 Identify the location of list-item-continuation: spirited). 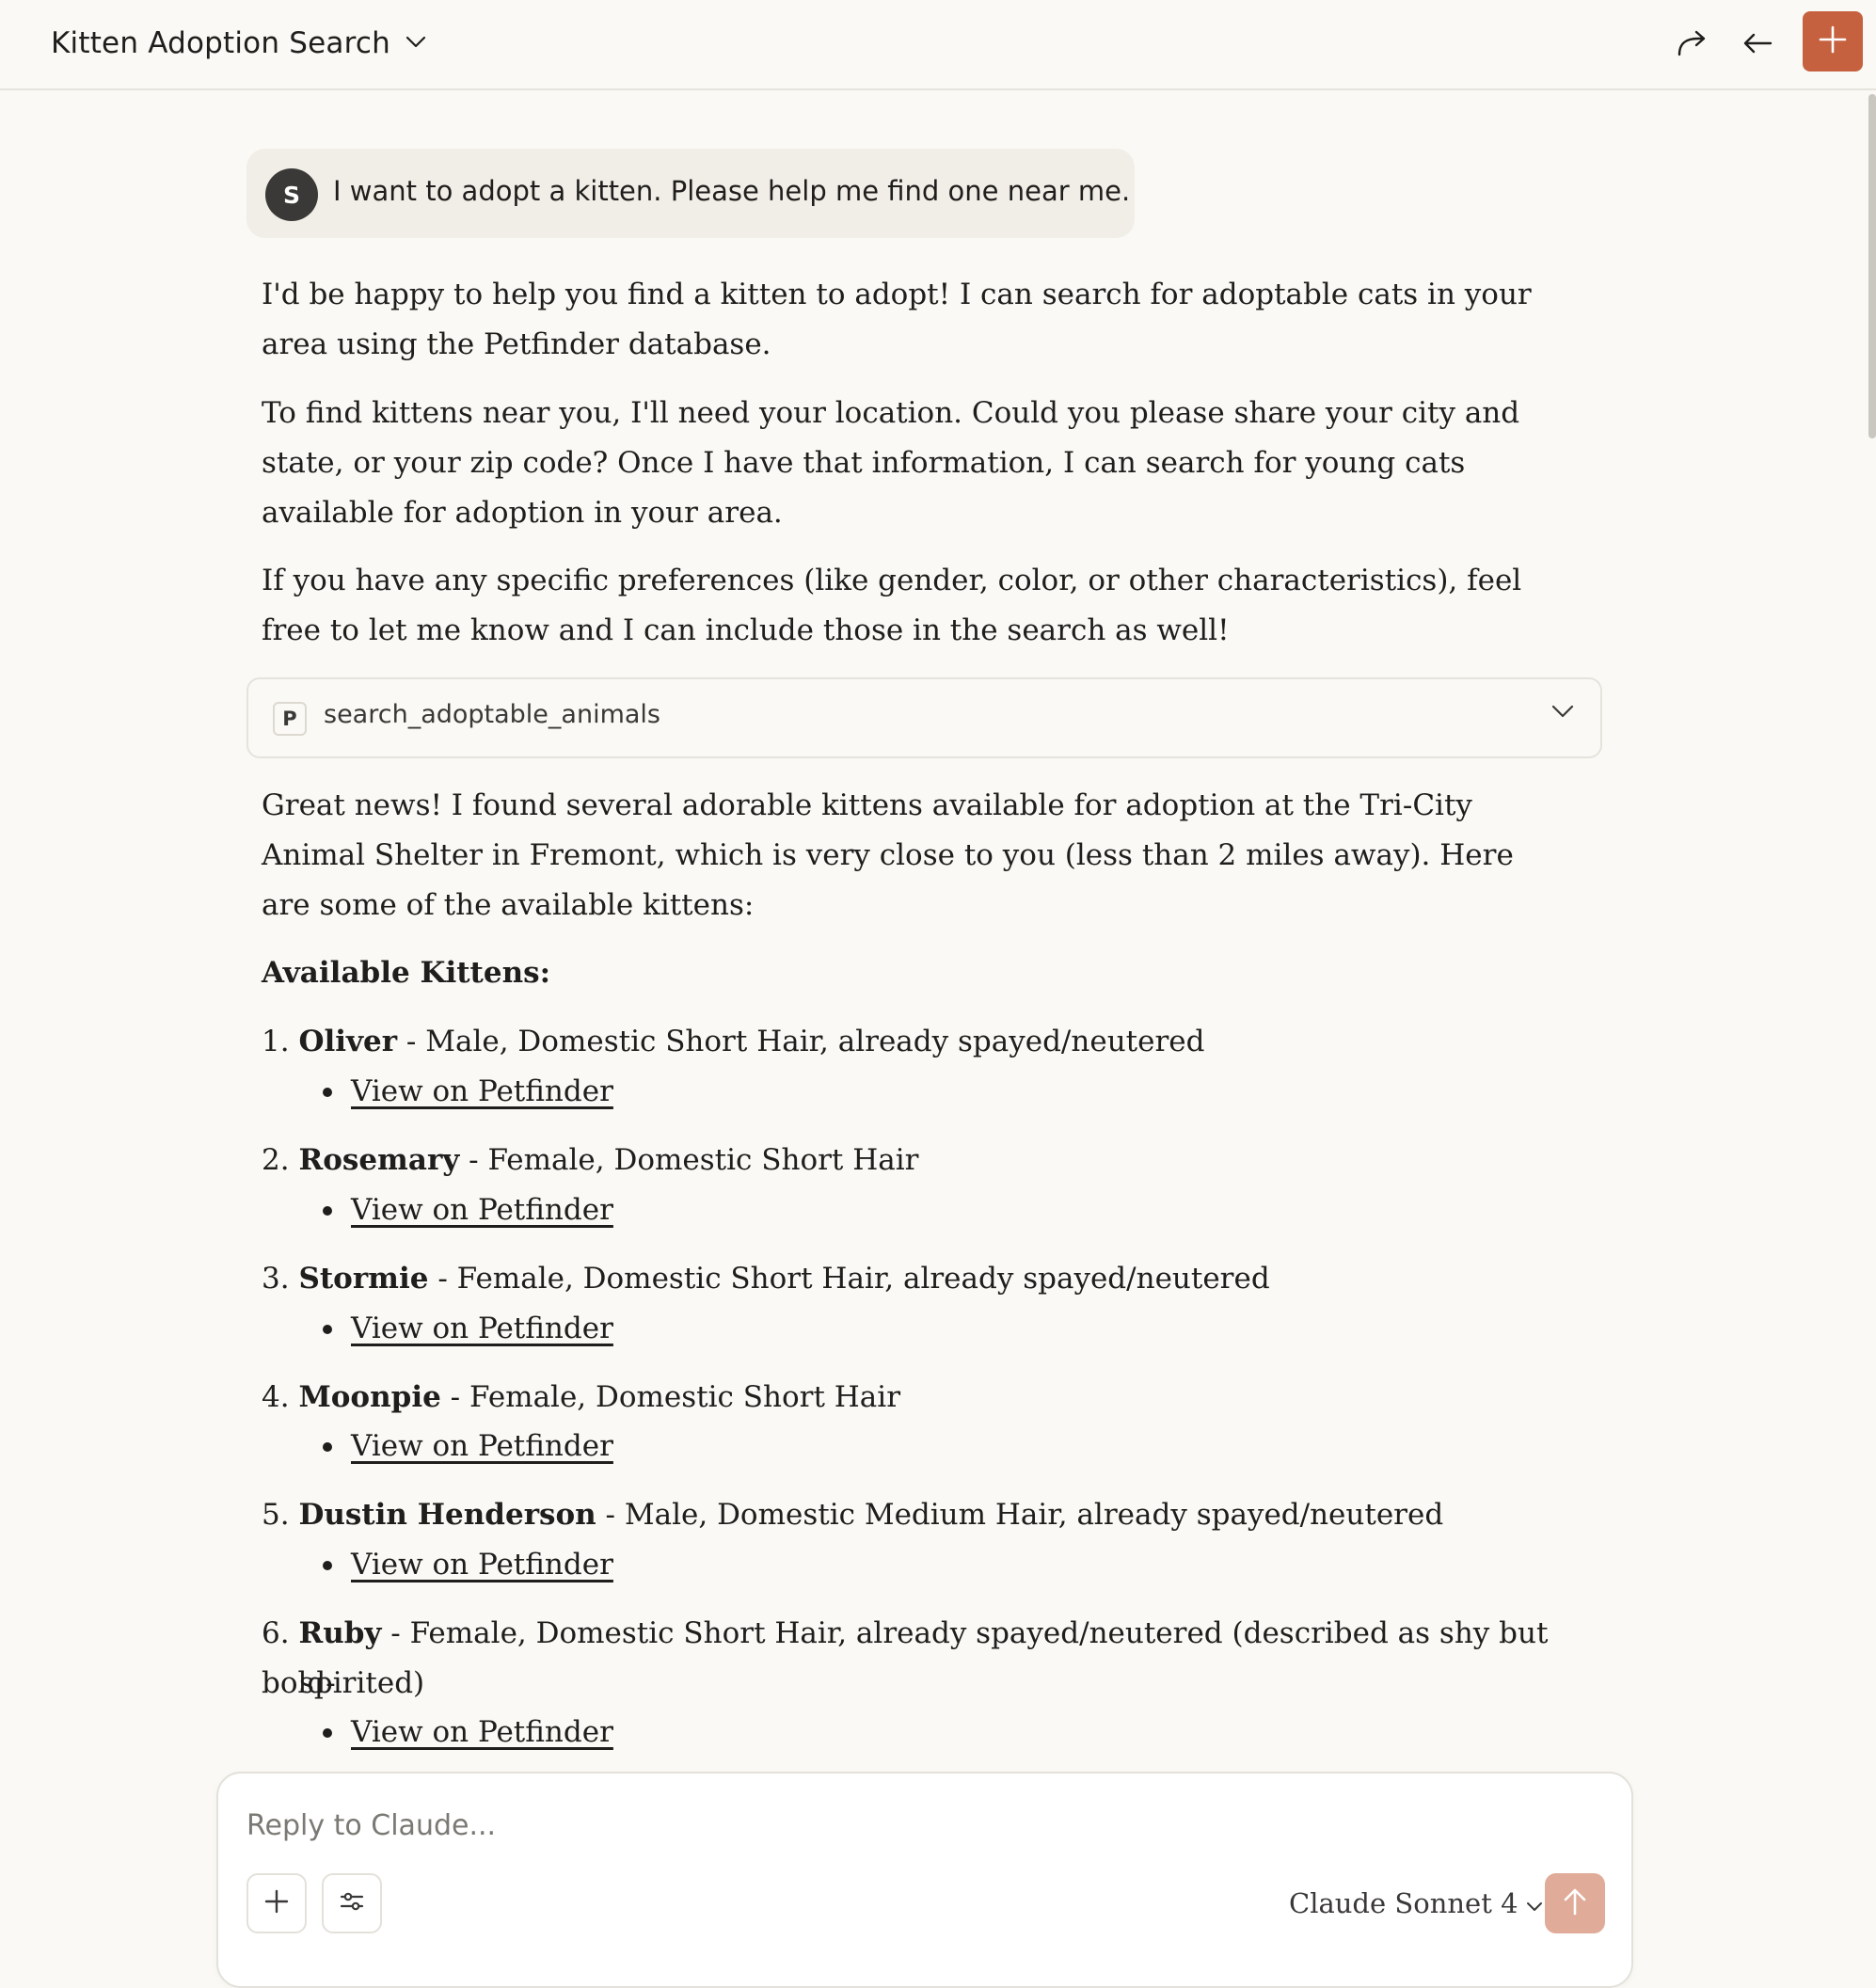
(943, 1684).